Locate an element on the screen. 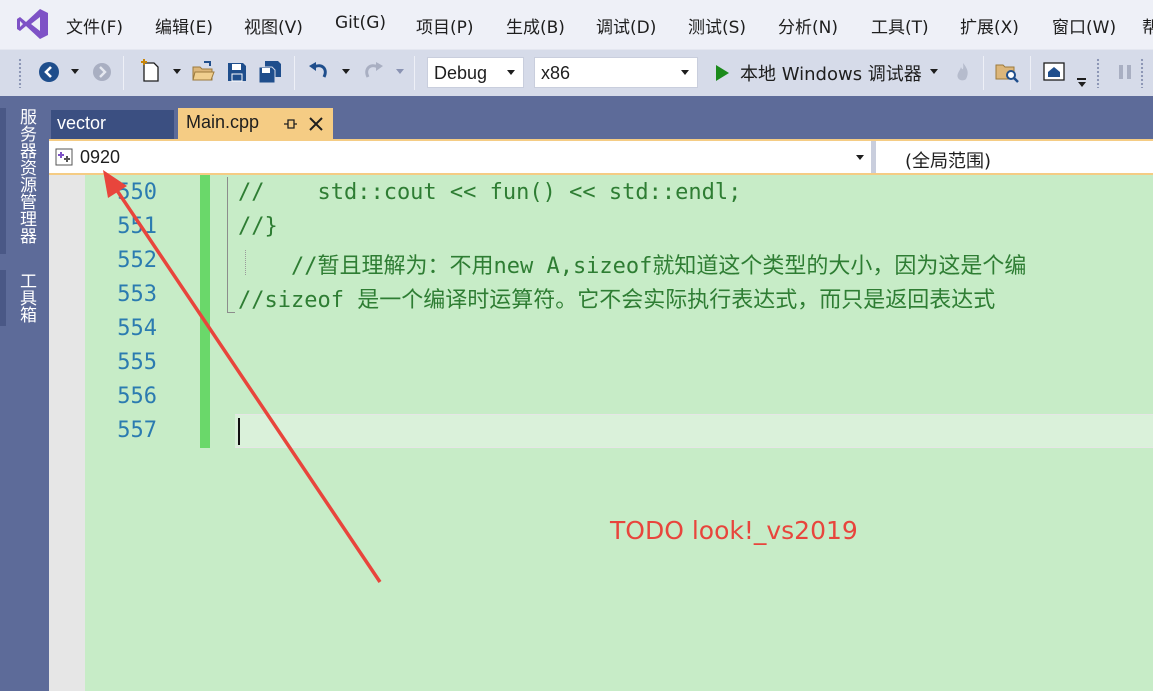 The width and height of the screenshot is (1153, 691). line-number: 553 is located at coordinates (137, 294).